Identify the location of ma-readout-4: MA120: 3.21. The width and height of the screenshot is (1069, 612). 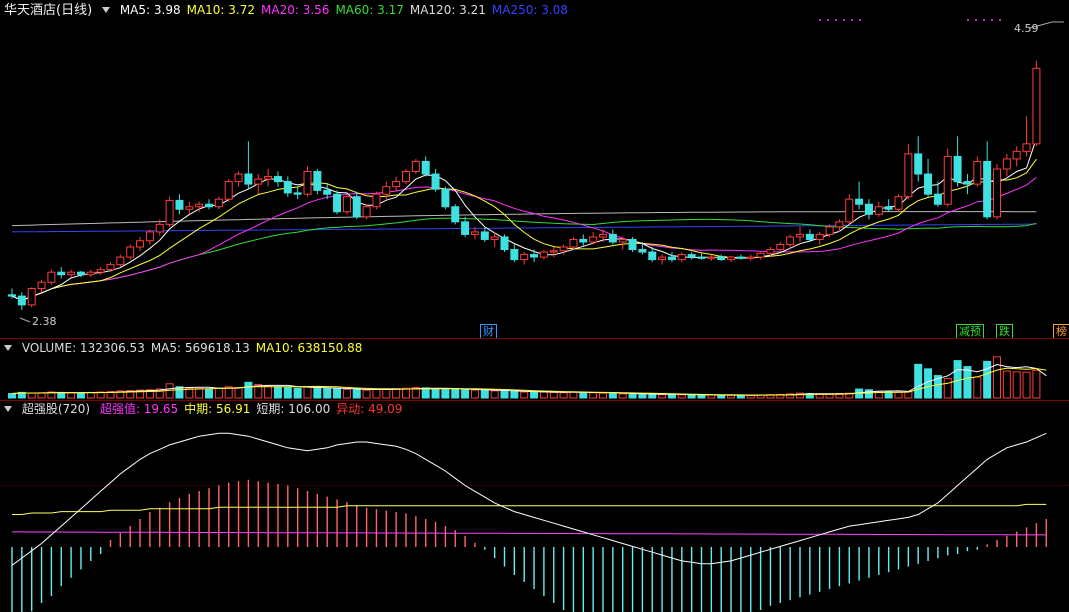
(447, 10).